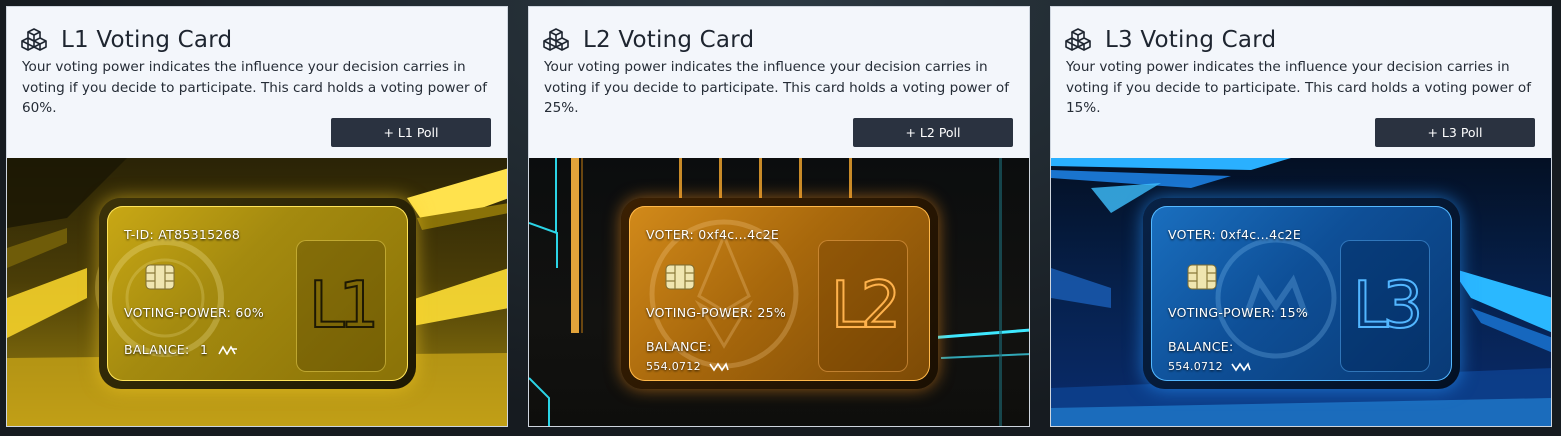 This screenshot has height=436, width=1561. I want to click on tier-badge: L3, so click(1385, 306).